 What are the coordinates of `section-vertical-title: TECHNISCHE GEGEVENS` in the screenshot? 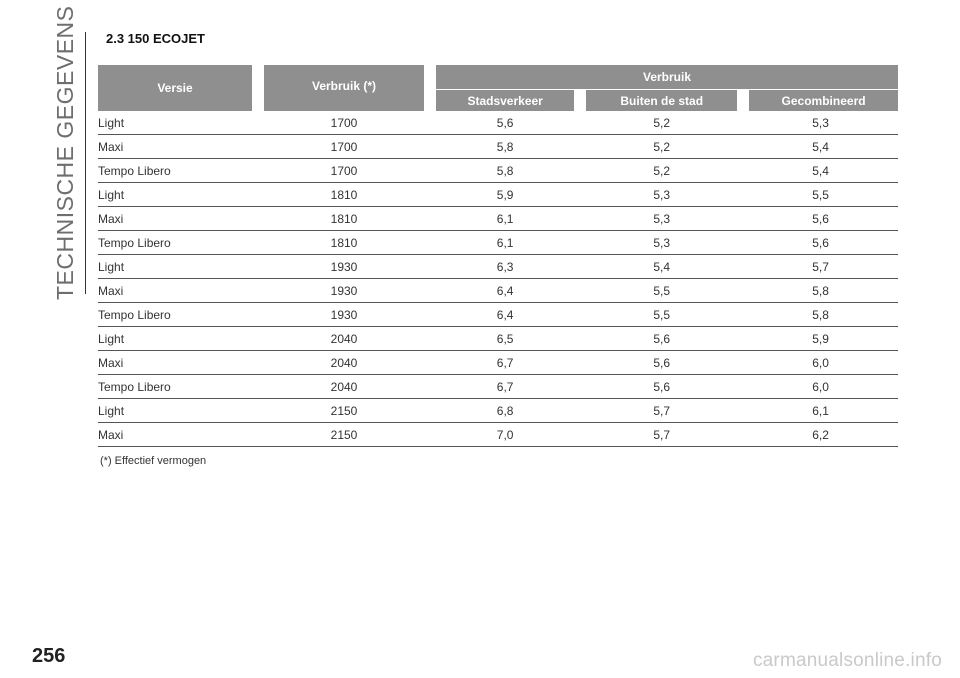 It's located at (65, 153).